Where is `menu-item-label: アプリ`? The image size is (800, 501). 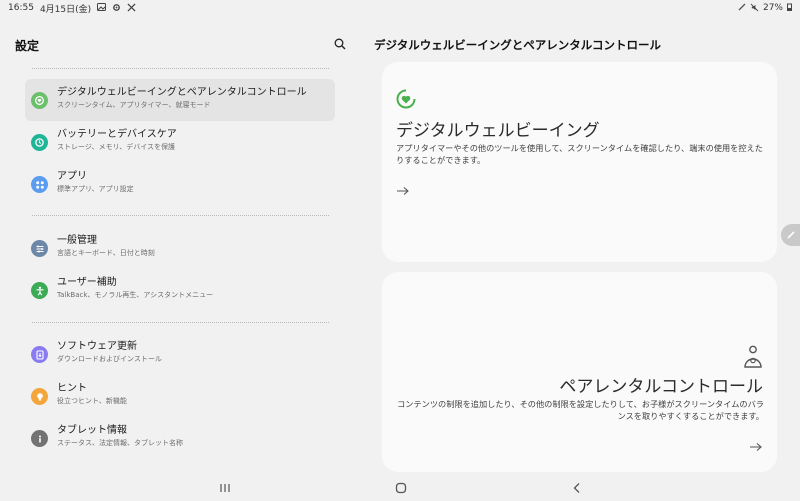 menu-item-label: アプリ is located at coordinates (72, 176).